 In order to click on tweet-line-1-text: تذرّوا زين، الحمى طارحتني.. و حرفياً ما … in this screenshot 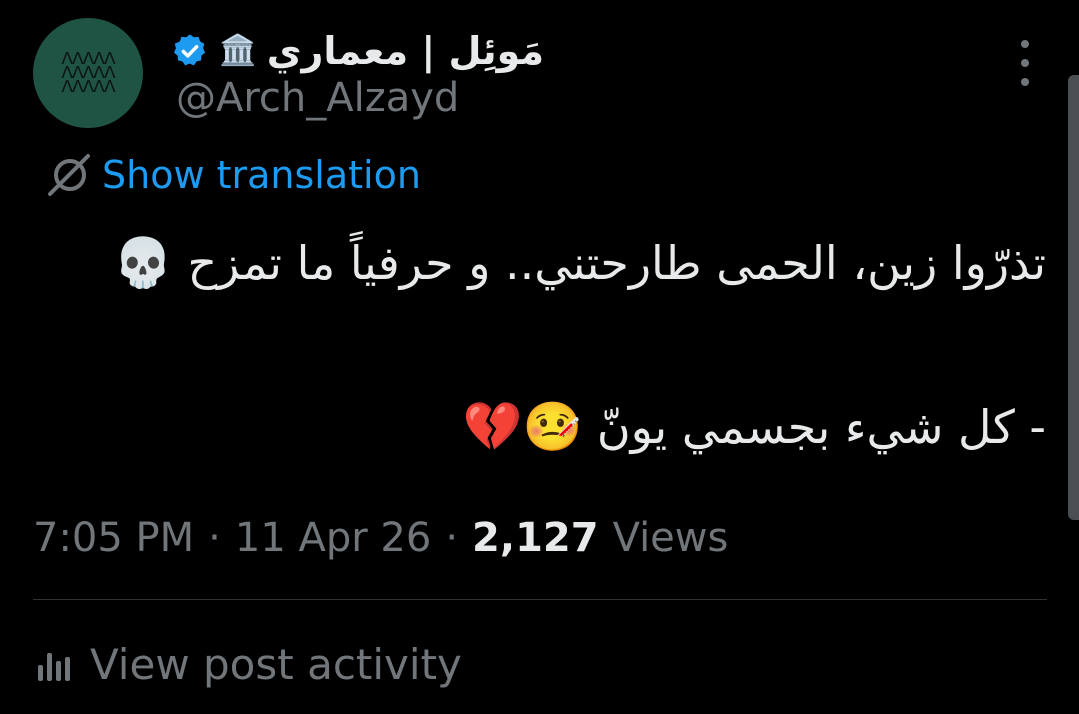, I will do `click(616, 263)`.